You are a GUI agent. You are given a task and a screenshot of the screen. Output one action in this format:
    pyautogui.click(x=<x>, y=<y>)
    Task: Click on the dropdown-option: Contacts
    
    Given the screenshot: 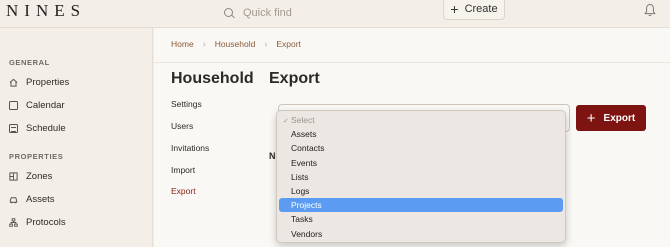 What is the action you would take?
    pyautogui.click(x=421, y=148)
    